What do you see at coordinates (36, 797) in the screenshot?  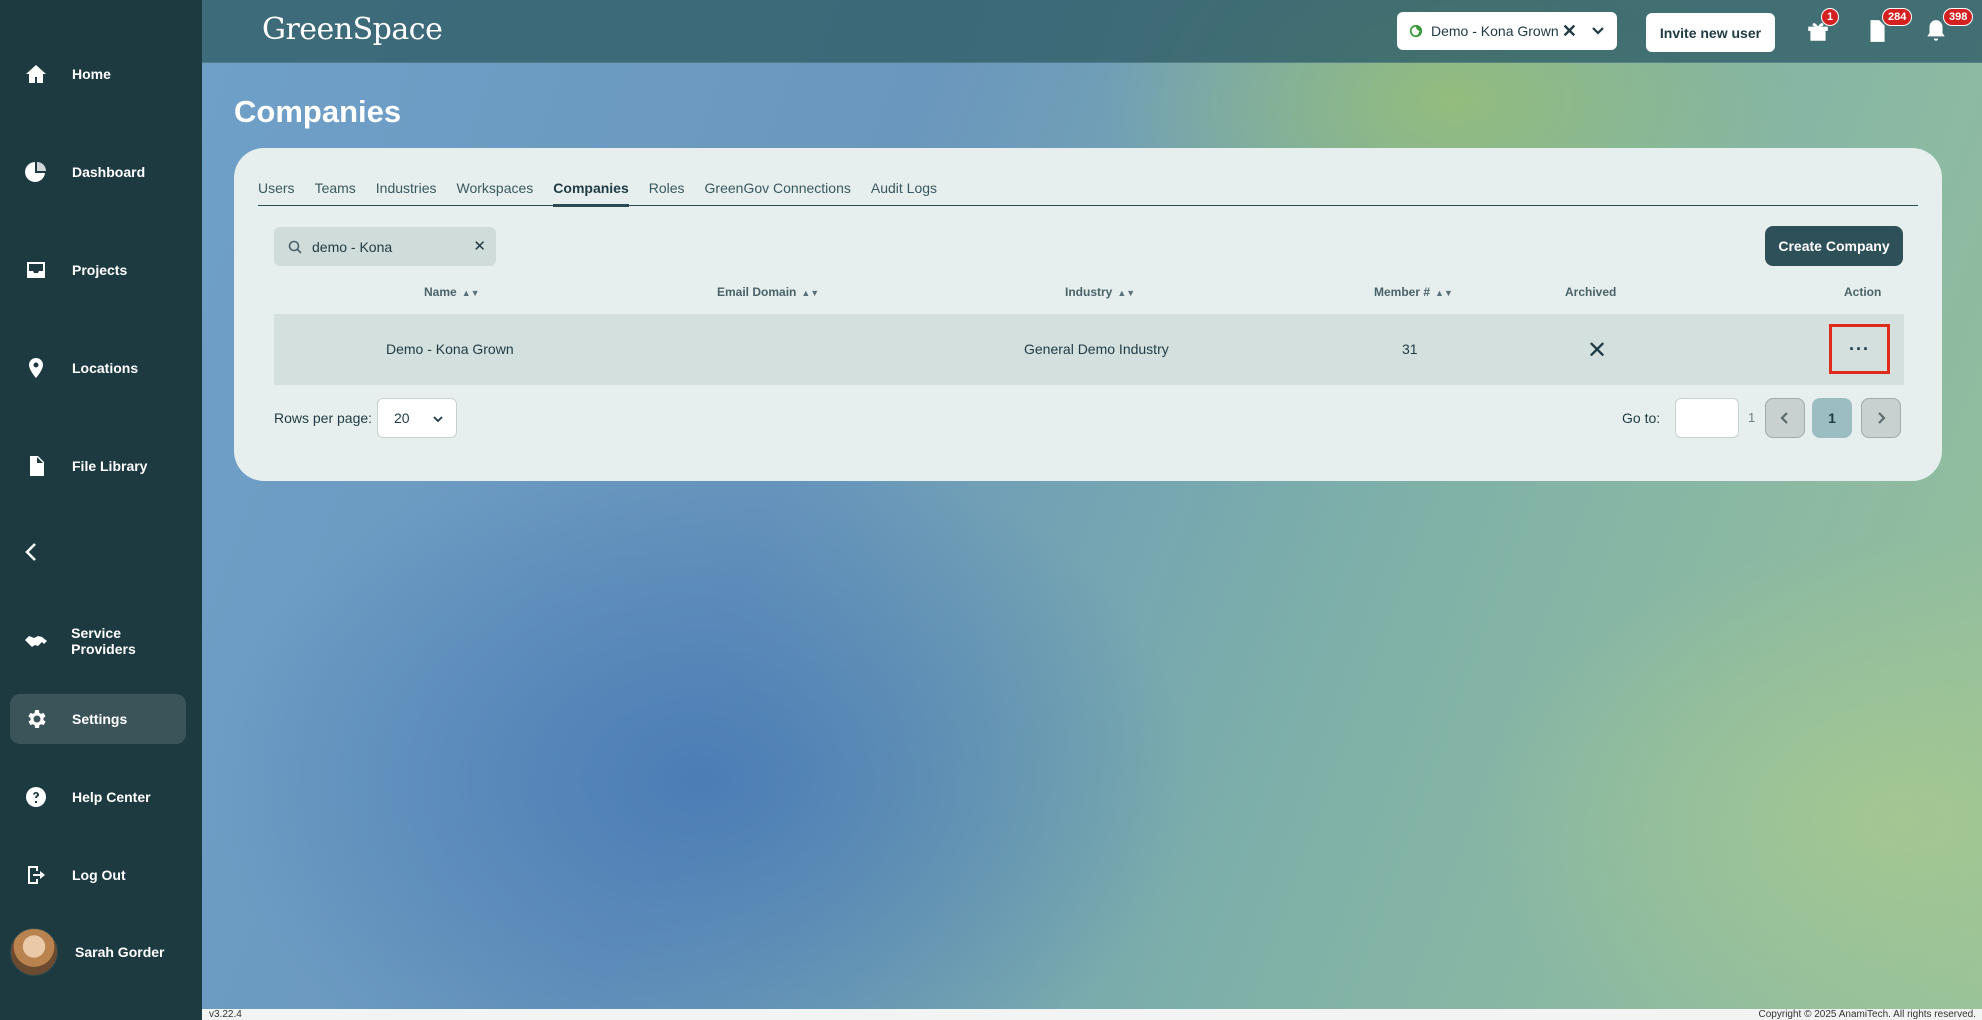 I see `help-icon` at bounding box center [36, 797].